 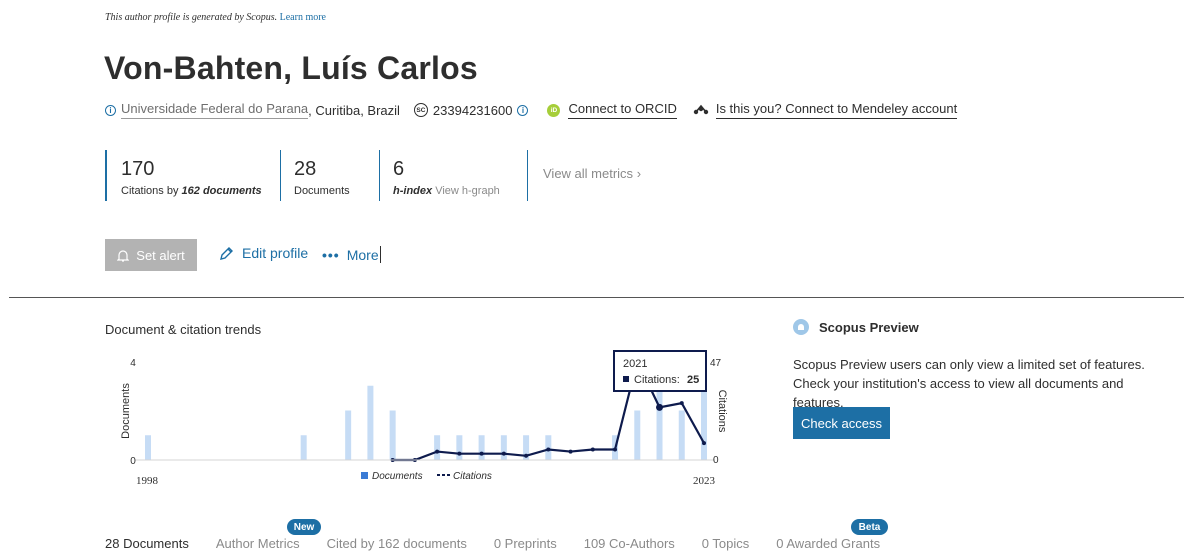 I want to click on more-label: More, so click(x=362, y=254).